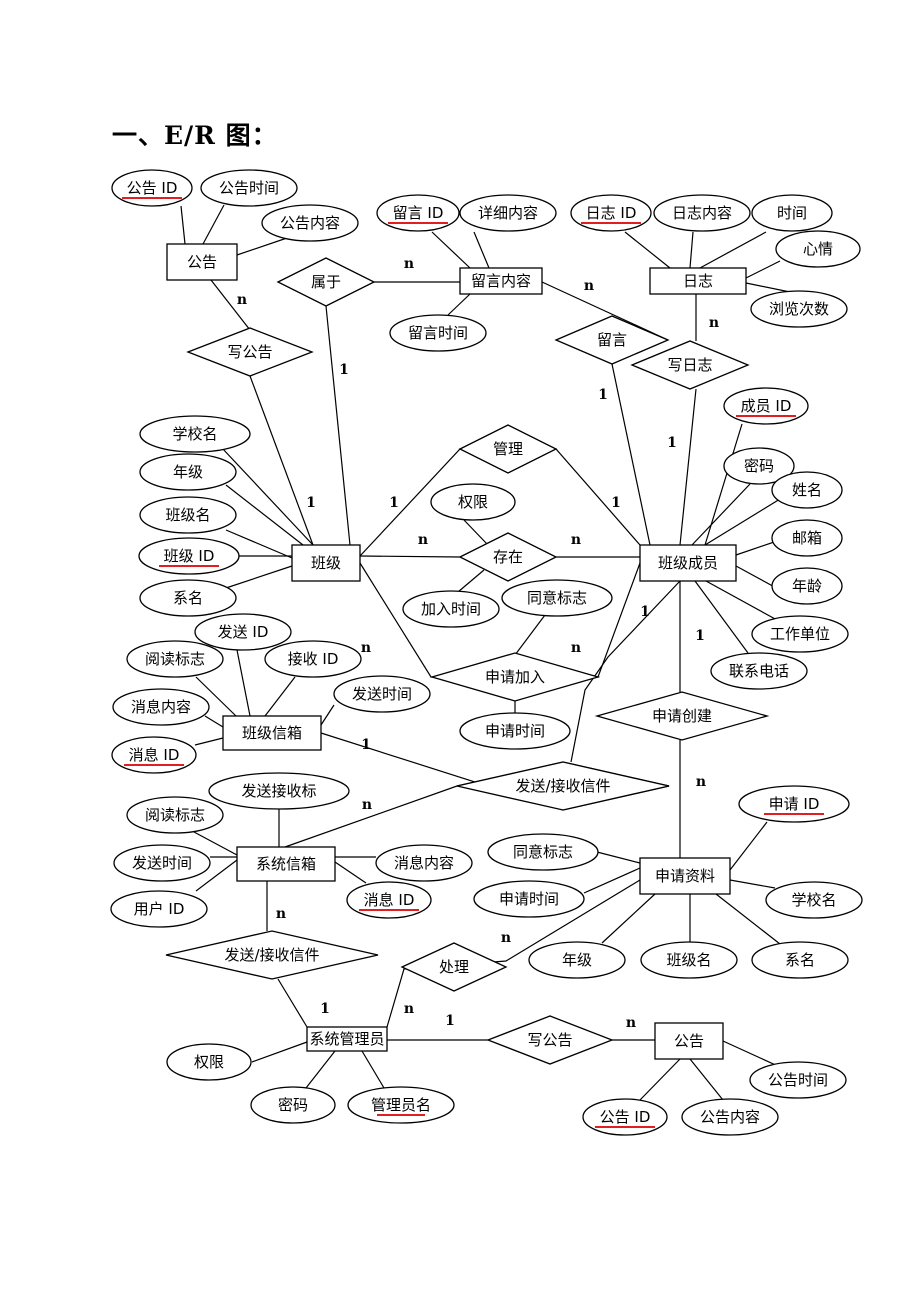 This screenshot has width=920, height=1302. What do you see at coordinates (800, 634) in the screenshot?
I see `attribute: 工作单位` at bounding box center [800, 634].